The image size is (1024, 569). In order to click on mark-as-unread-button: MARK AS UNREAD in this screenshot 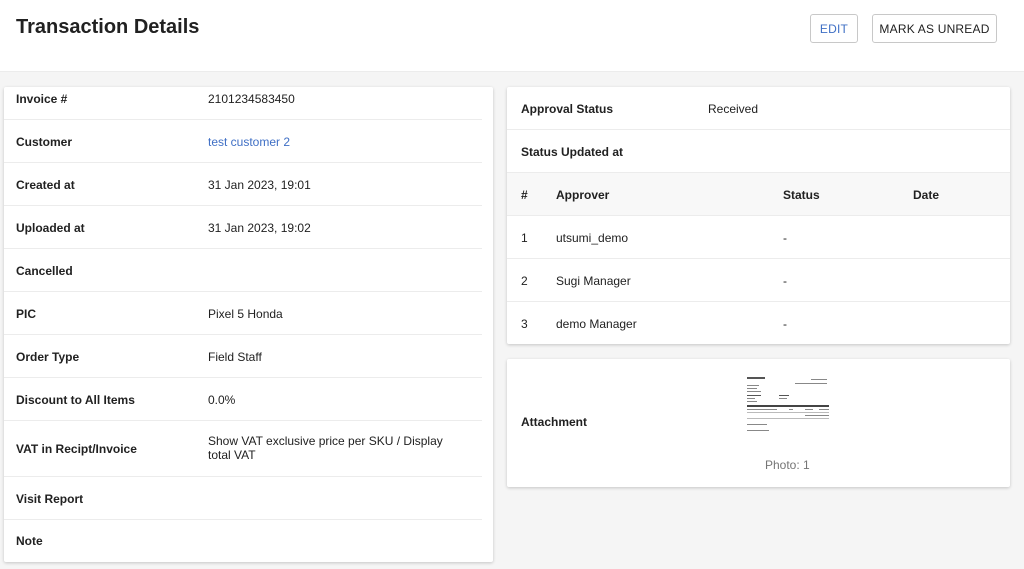, I will do `click(934, 28)`.